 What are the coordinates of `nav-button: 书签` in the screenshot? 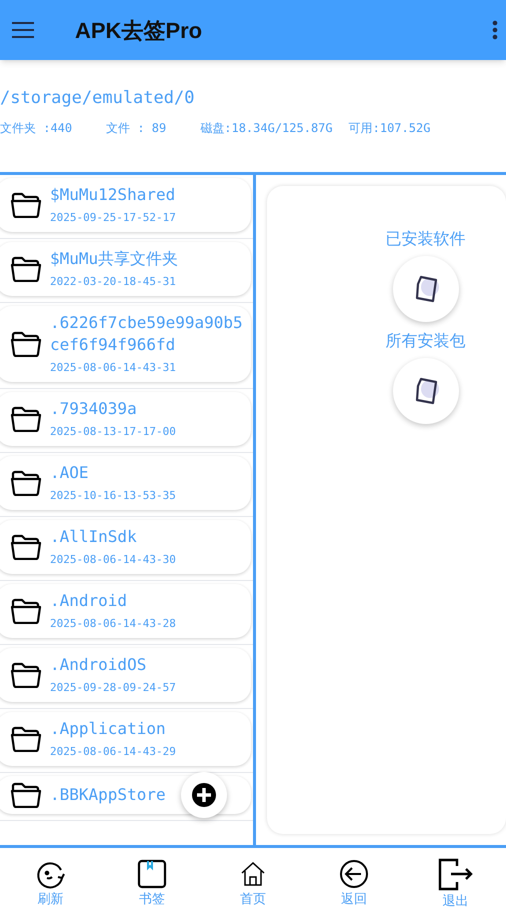 It's located at (151, 880).